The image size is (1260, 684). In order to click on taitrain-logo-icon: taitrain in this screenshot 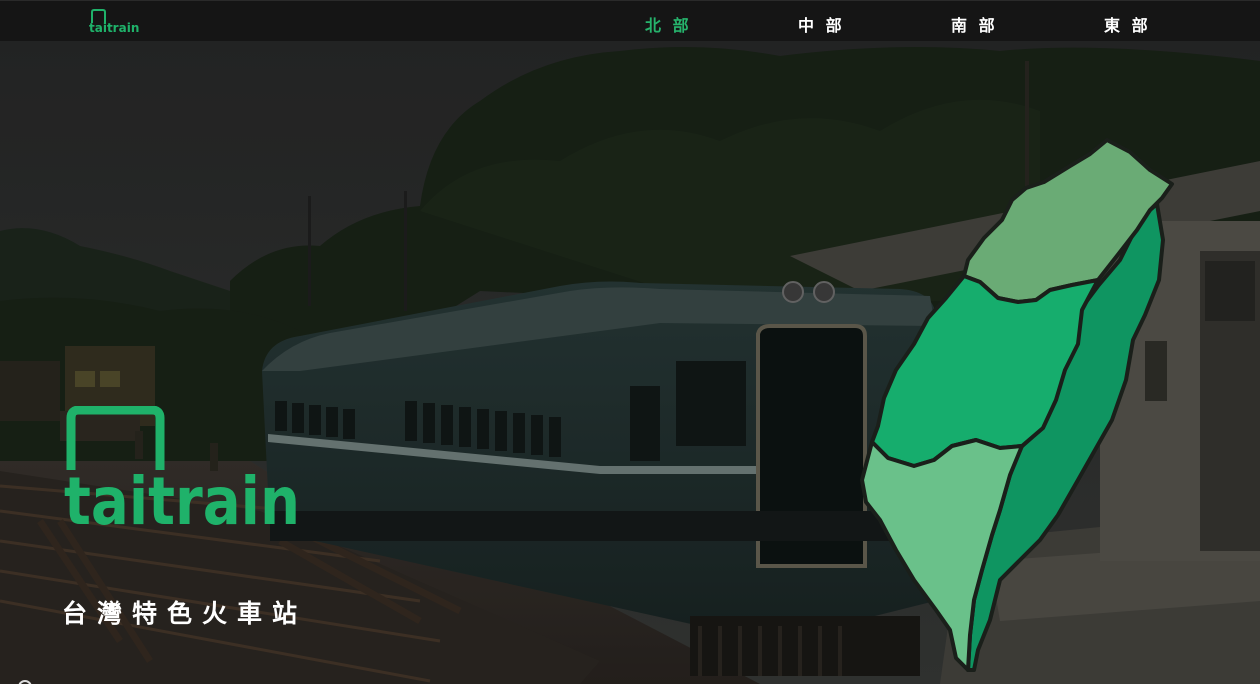, I will do `click(114, 22)`.